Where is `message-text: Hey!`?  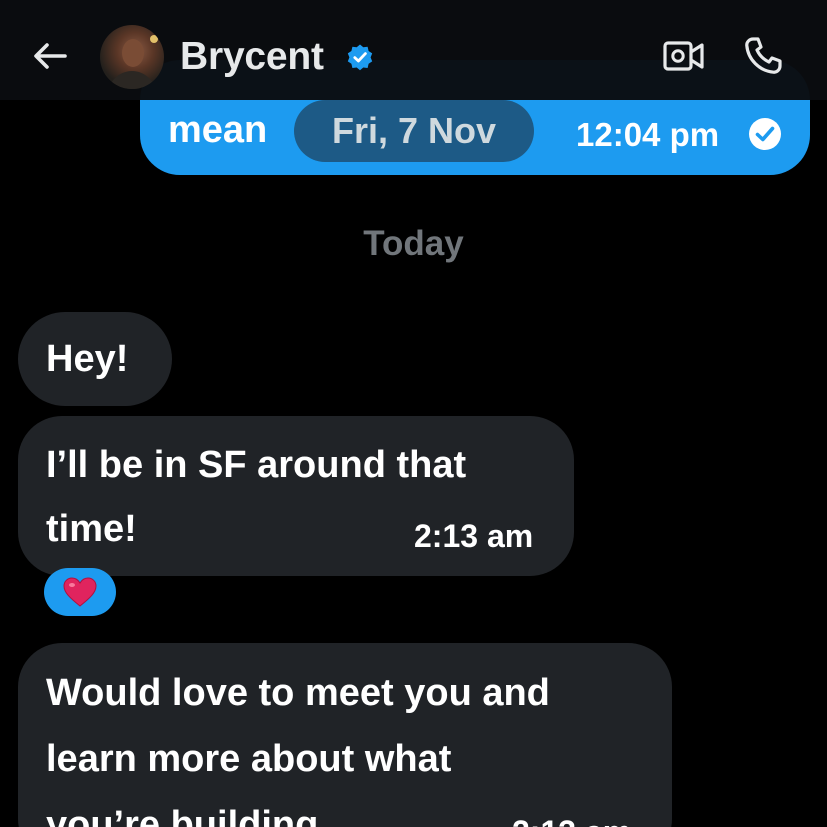
message-text: Hey! is located at coordinates (87, 359).